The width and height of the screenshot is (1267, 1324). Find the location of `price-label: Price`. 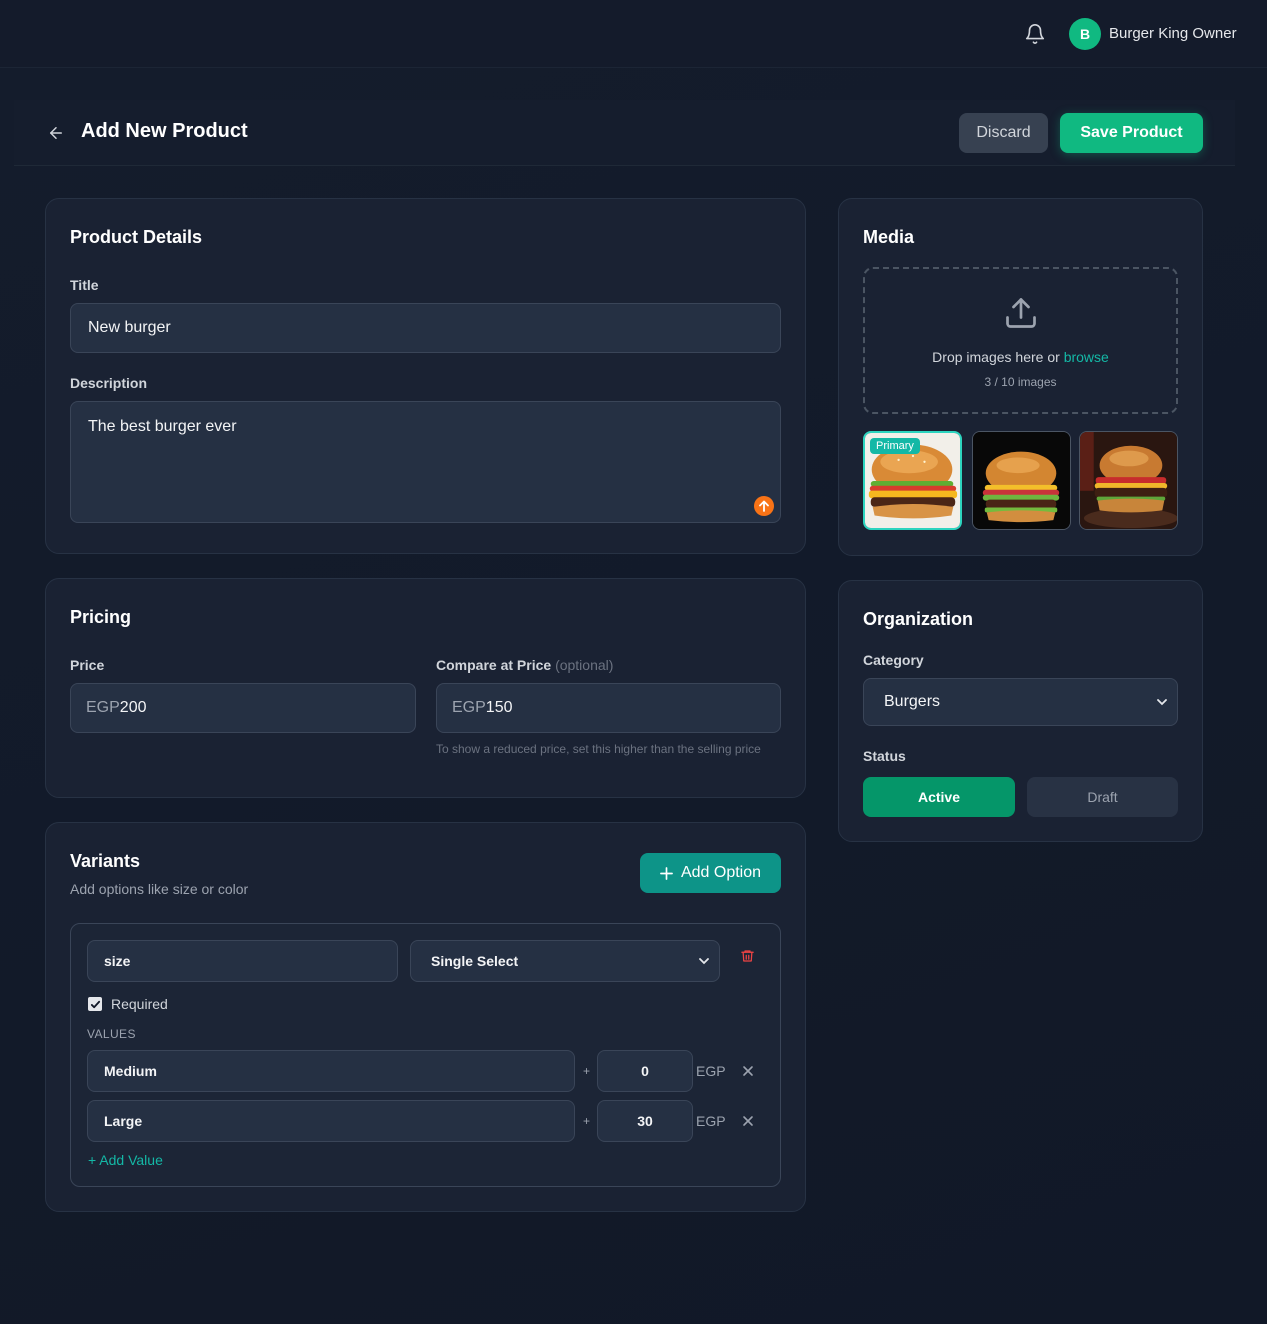

price-label: Price is located at coordinates (87, 665).